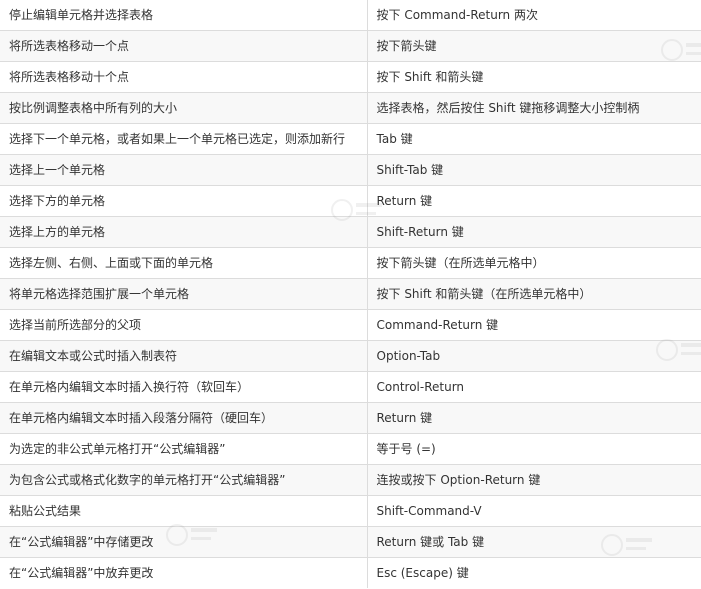  I want to click on table-row: 选择左侧、右侧、上面或下面的单元格 按下箭头键（在所选单元格中）, so click(350, 263).